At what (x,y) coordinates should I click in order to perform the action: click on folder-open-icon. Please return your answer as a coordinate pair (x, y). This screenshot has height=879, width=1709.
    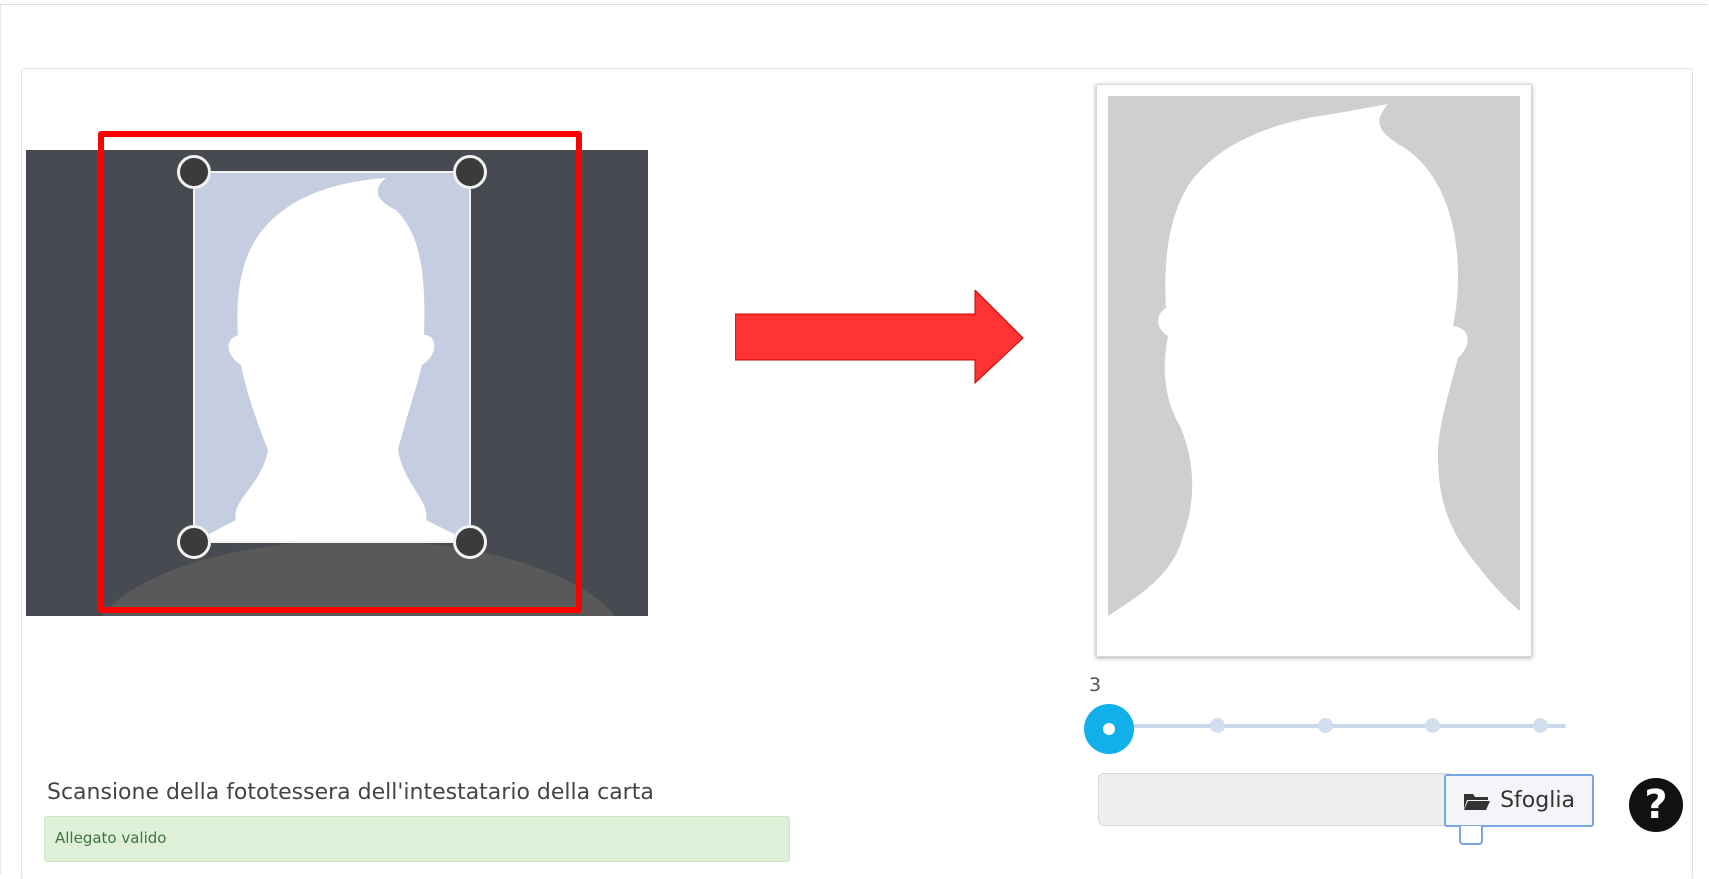
    Looking at the image, I should click on (1477, 801).